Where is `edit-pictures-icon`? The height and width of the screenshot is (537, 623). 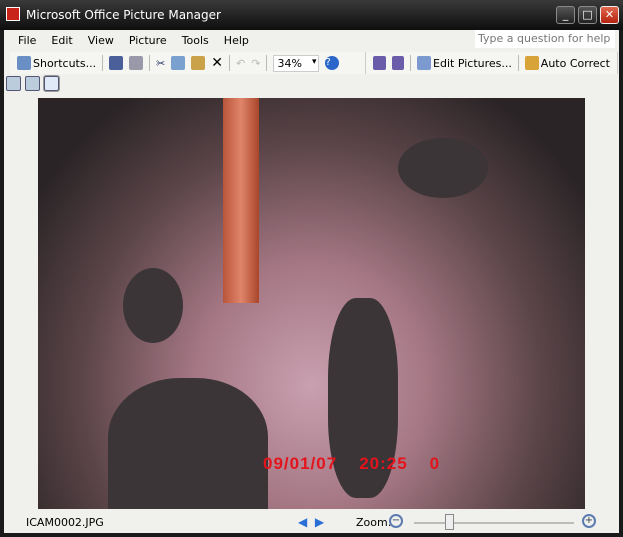 edit-pictures-icon is located at coordinates (424, 63).